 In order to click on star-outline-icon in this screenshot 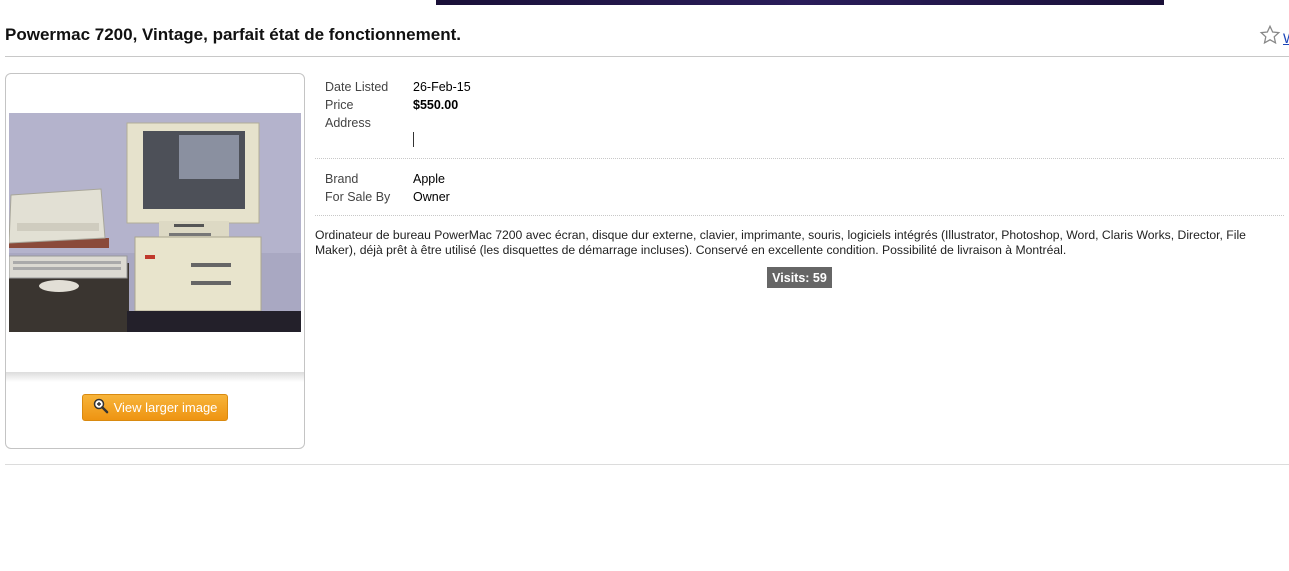, I will do `click(1270, 37)`.